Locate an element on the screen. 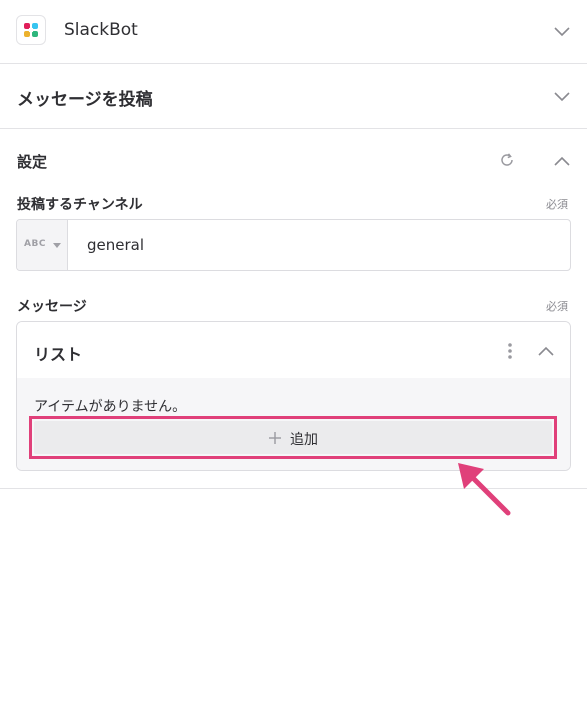 The height and width of the screenshot is (715, 587). type-selector: ABC is located at coordinates (42, 245).